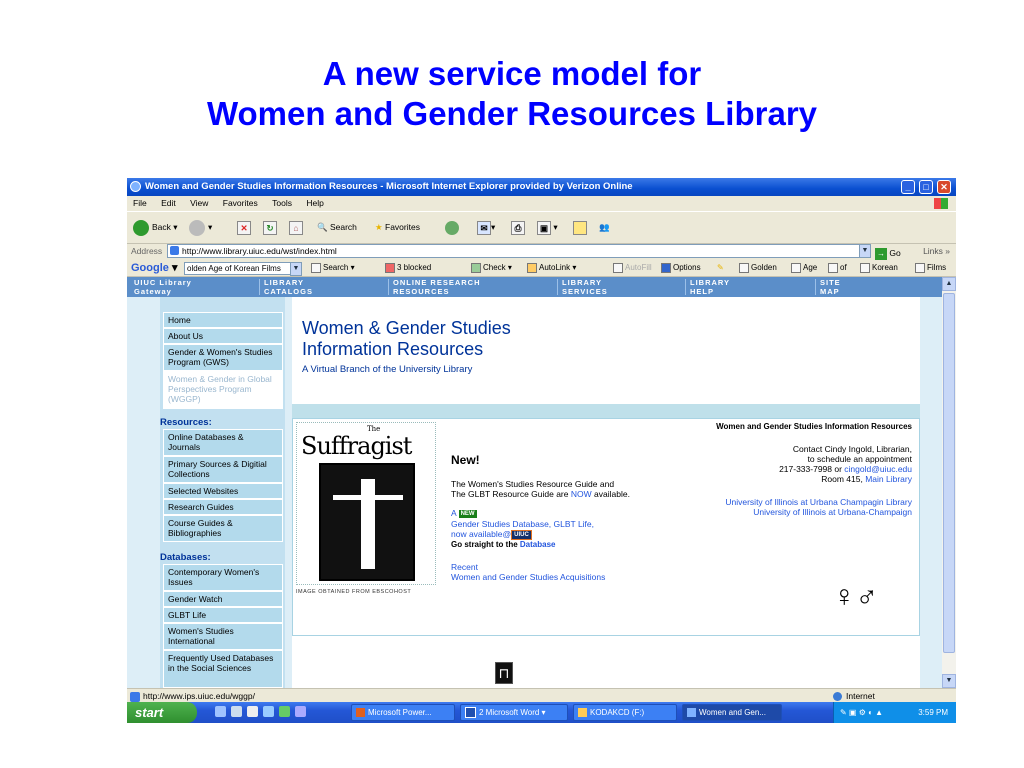 This screenshot has height=768, width=1024. What do you see at coordinates (936, 251) in the screenshot?
I see `links-button: Links »` at bounding box center [936, 251].